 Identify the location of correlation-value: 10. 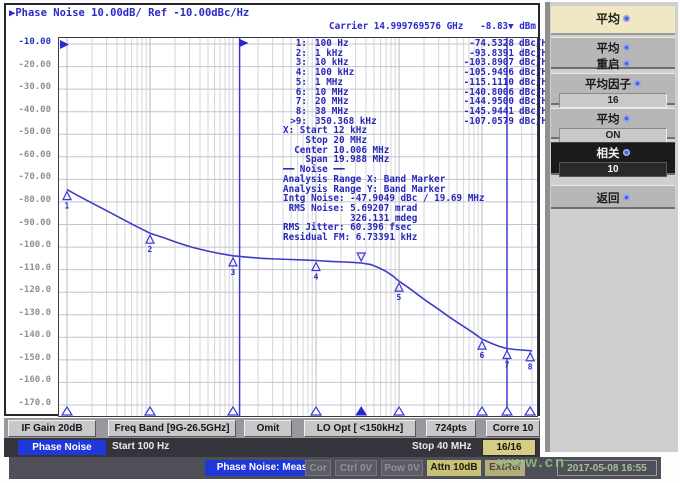
(613, 169).